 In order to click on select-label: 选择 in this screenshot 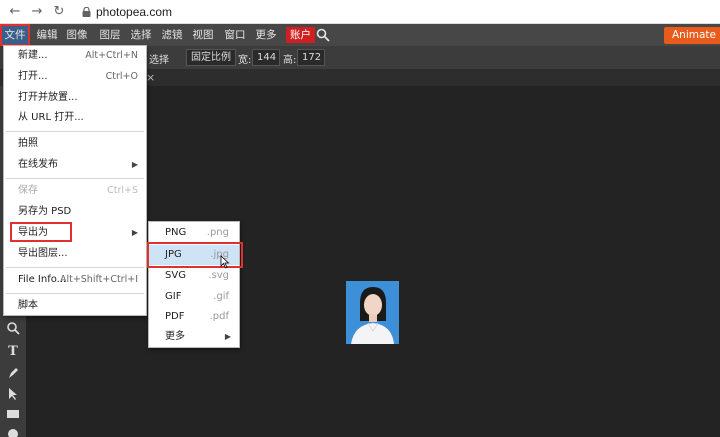, I will do `click(159, 58)`.